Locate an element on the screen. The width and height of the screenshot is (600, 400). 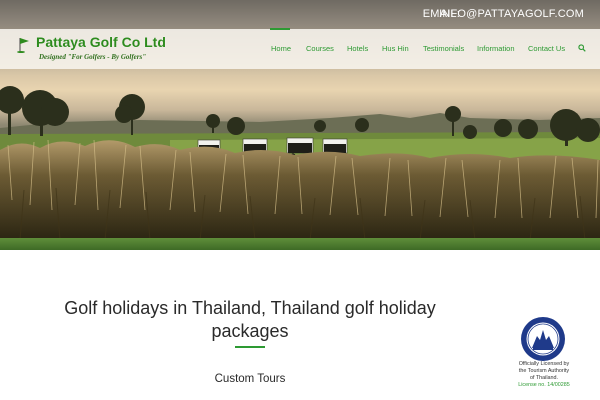
search-icon is located at coordinates (582, 48).